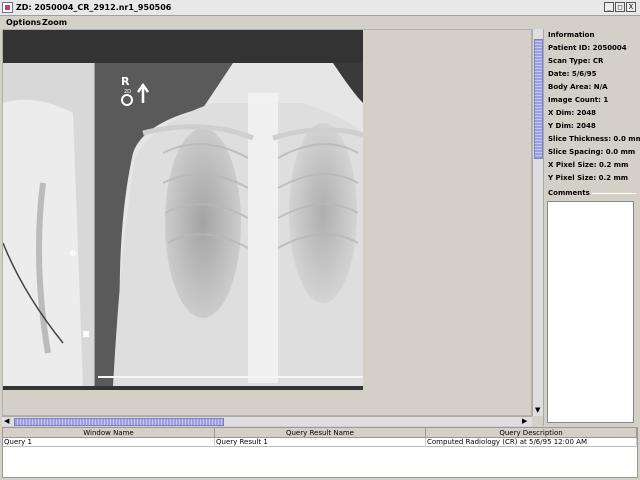 This screenshot has height=480, width=640. Describe the element at coordinates (320, 433) in the screenshot. I see `col-header-query-result-name: Query Result Name` at that location.